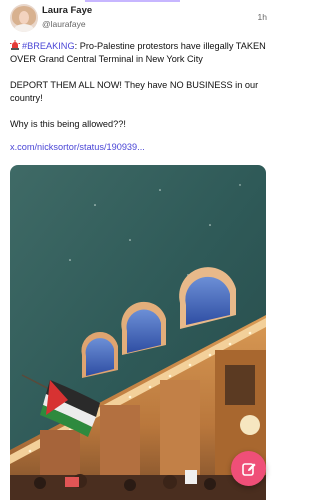 The image size is (320, 500). I want to click on police-light-icon, so click(15, 45).